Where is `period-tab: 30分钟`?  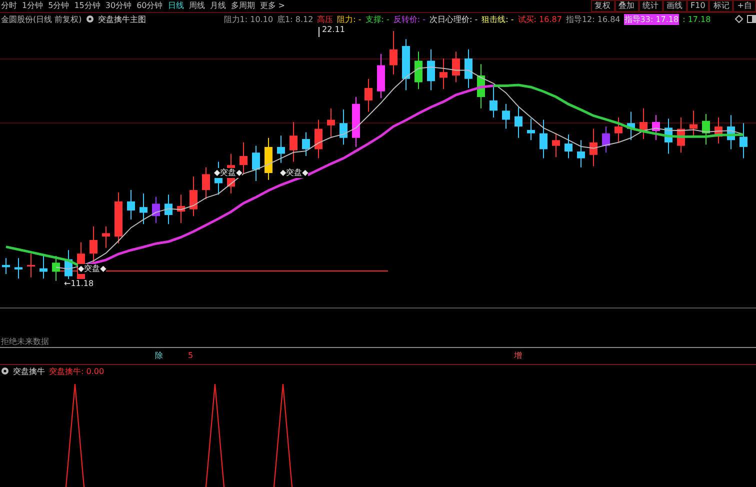 period-tab: 30分钟 is located at coordinates (118, 6).